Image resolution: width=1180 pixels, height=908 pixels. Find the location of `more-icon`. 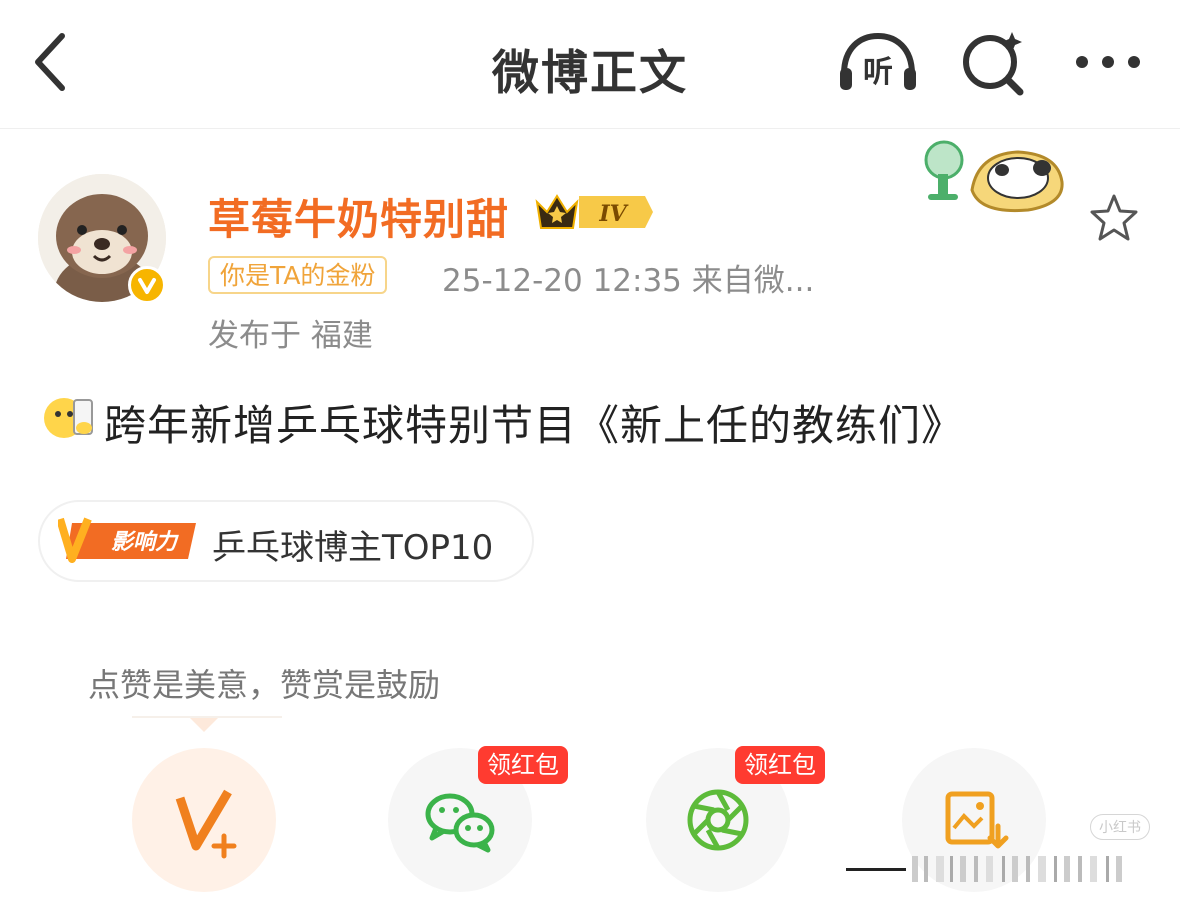

more-icon is located at coordinates (1108, 62).